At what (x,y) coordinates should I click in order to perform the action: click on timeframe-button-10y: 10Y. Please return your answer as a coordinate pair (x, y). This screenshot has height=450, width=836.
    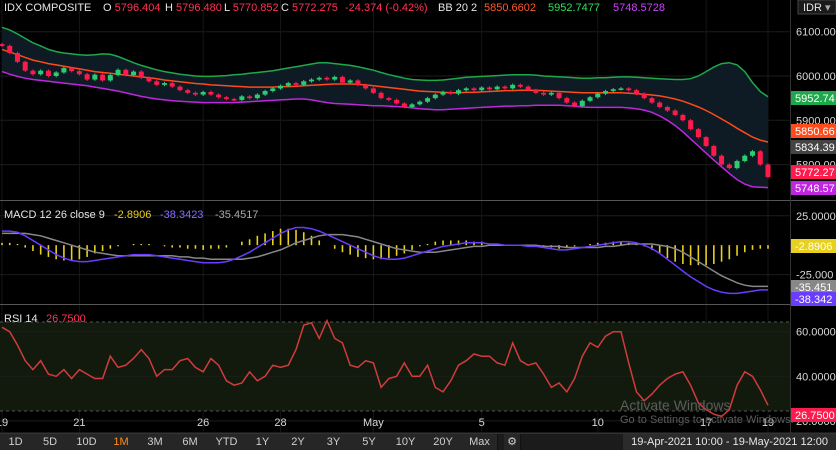
    Looking at the image, I should click on (406, 442).